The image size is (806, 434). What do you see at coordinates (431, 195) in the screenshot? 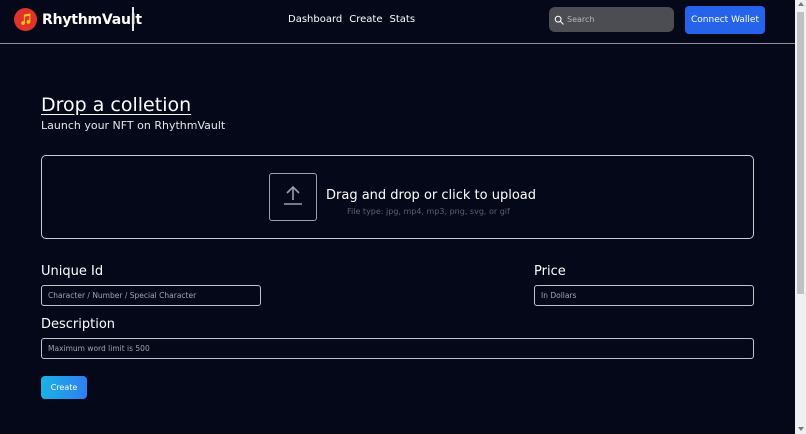
I see `upload-title: Drag and drop or click to upload` at bounding box center [431, 195].